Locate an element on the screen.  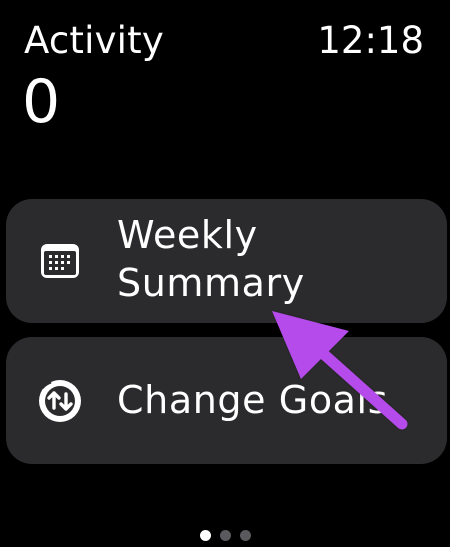
change-goals-icon is located at coordinates (60, 401).